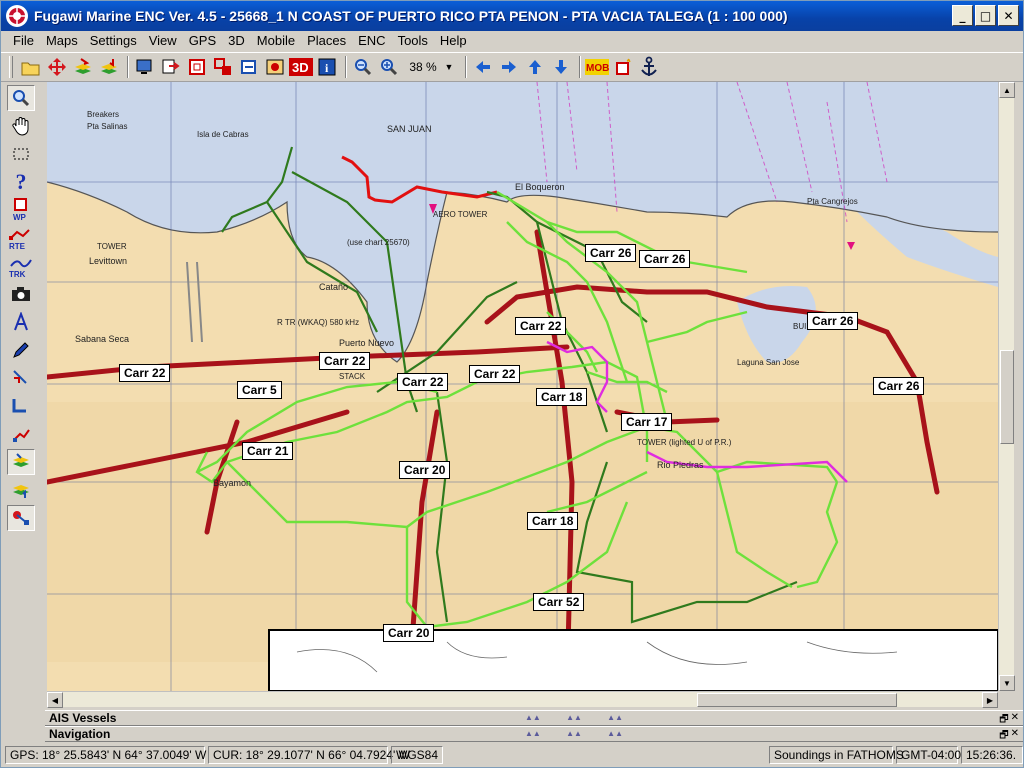 The width and height of the screenshot is (1024, 768). What do you see at coordinates (553, 521) in the screenshot?
I see `road-label-carr18: Carr 18` at bounding box center [553, 521].